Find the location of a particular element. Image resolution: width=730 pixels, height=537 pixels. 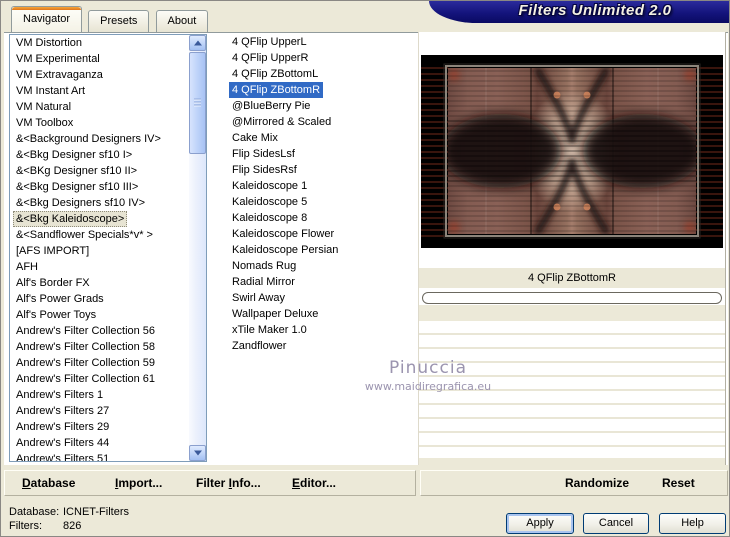

help-button: Help is located at coordinates (692, 523).